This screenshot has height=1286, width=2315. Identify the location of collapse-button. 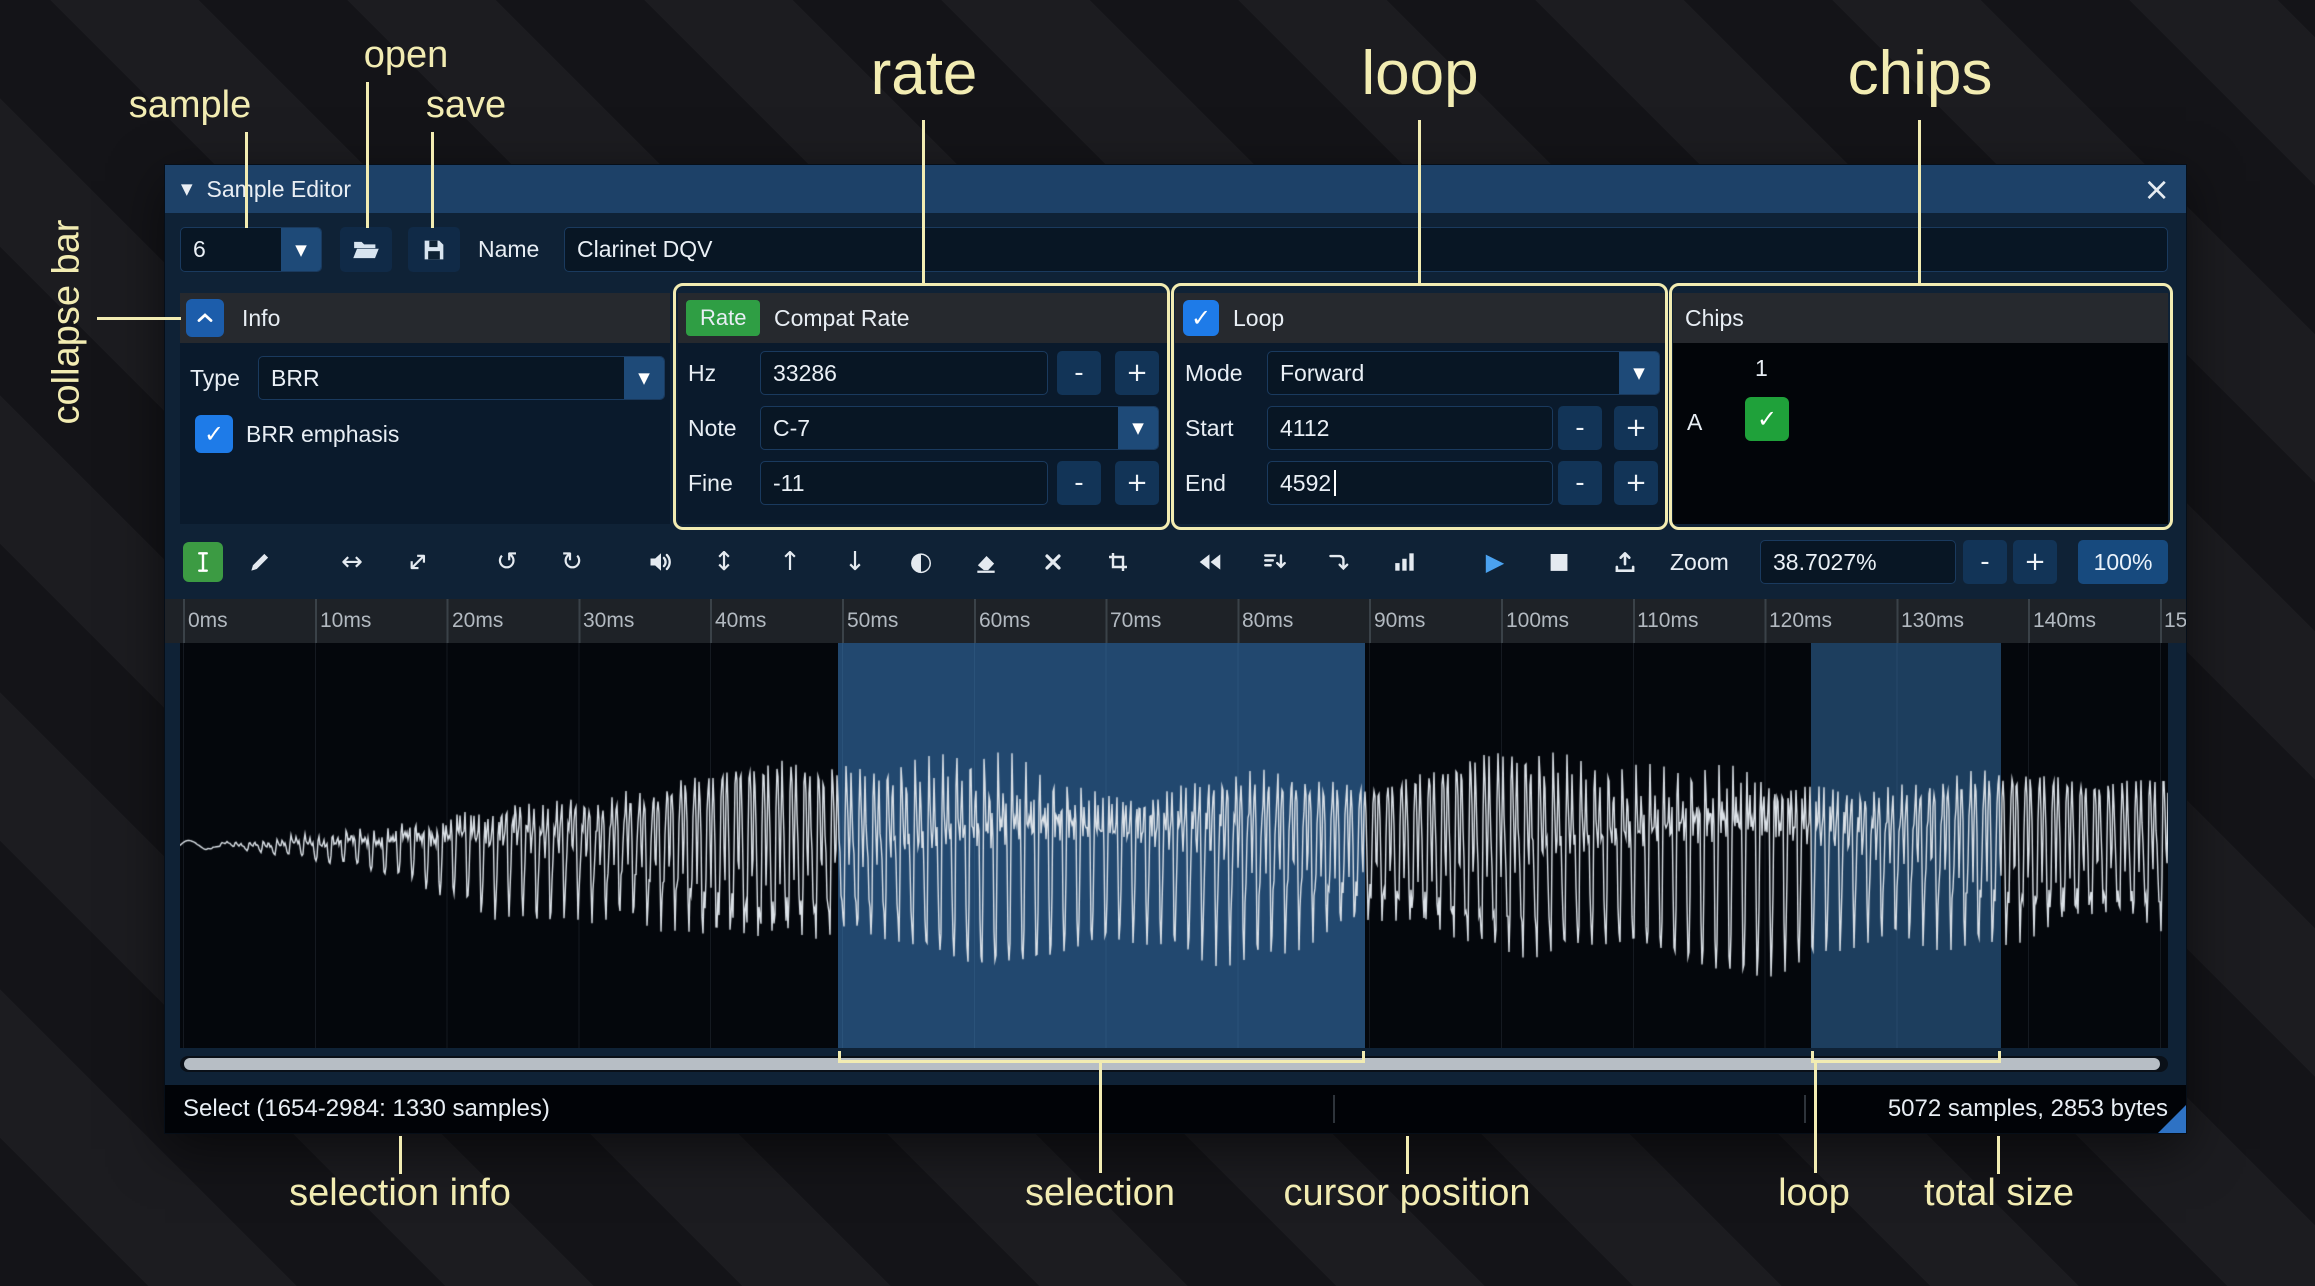
(205, 318).